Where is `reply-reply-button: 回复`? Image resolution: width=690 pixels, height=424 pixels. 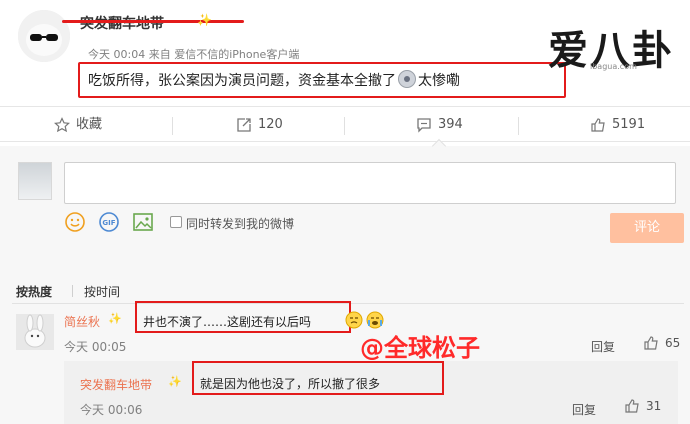 reply-reply-button: 回复 is located at coordinates (584, 409).